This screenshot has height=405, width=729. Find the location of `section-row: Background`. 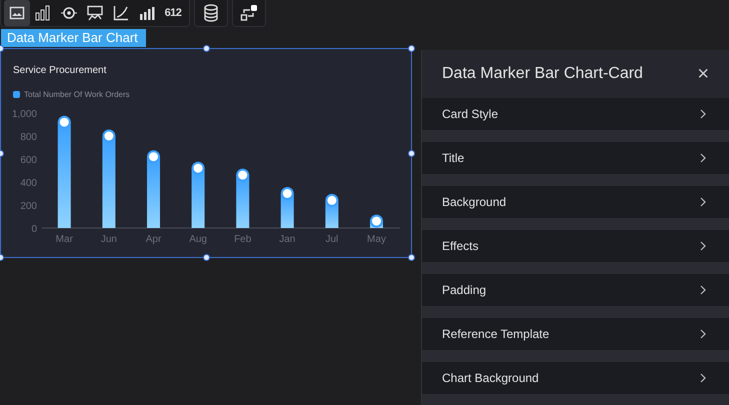

section-row: Background is located at coordinates (575, 202).